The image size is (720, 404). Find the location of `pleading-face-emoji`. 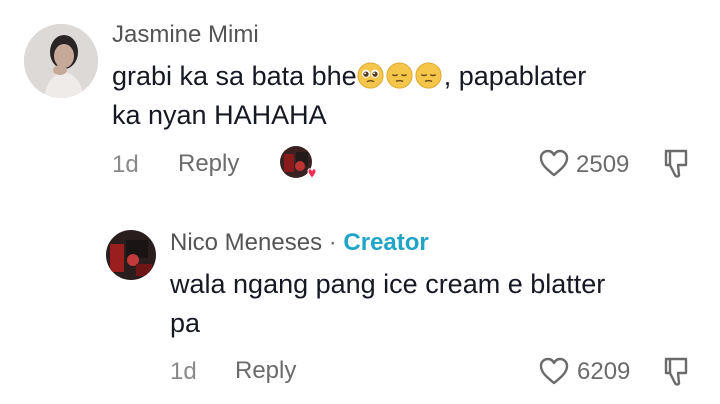

pleading-face-emoji is located at coordinates (370, 75).